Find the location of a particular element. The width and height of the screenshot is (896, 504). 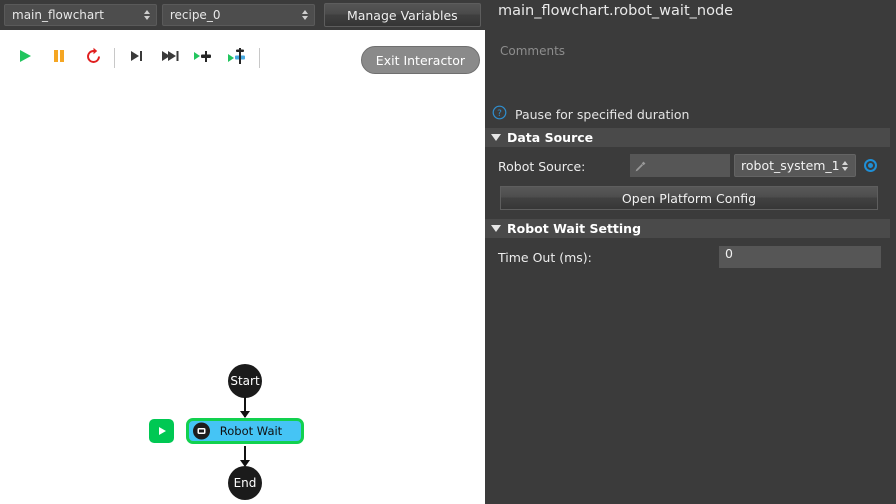

robot-source-select-value: robot_system_1 is located at coordinates (790, 165).